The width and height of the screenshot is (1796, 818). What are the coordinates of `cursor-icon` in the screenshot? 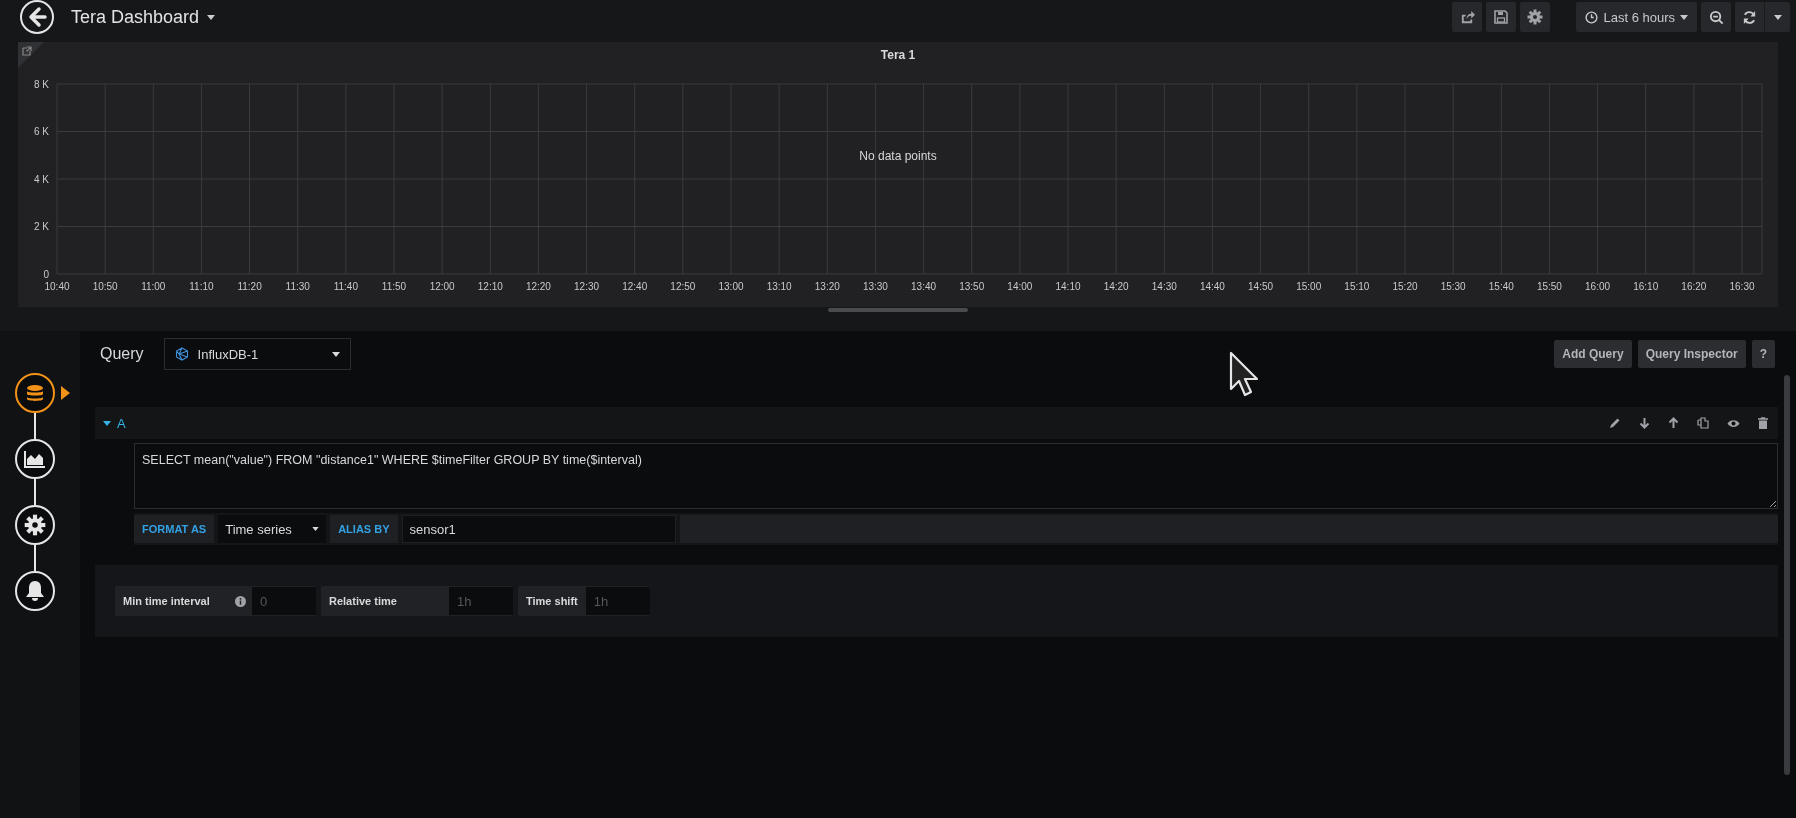 It's located at (1245, 374).